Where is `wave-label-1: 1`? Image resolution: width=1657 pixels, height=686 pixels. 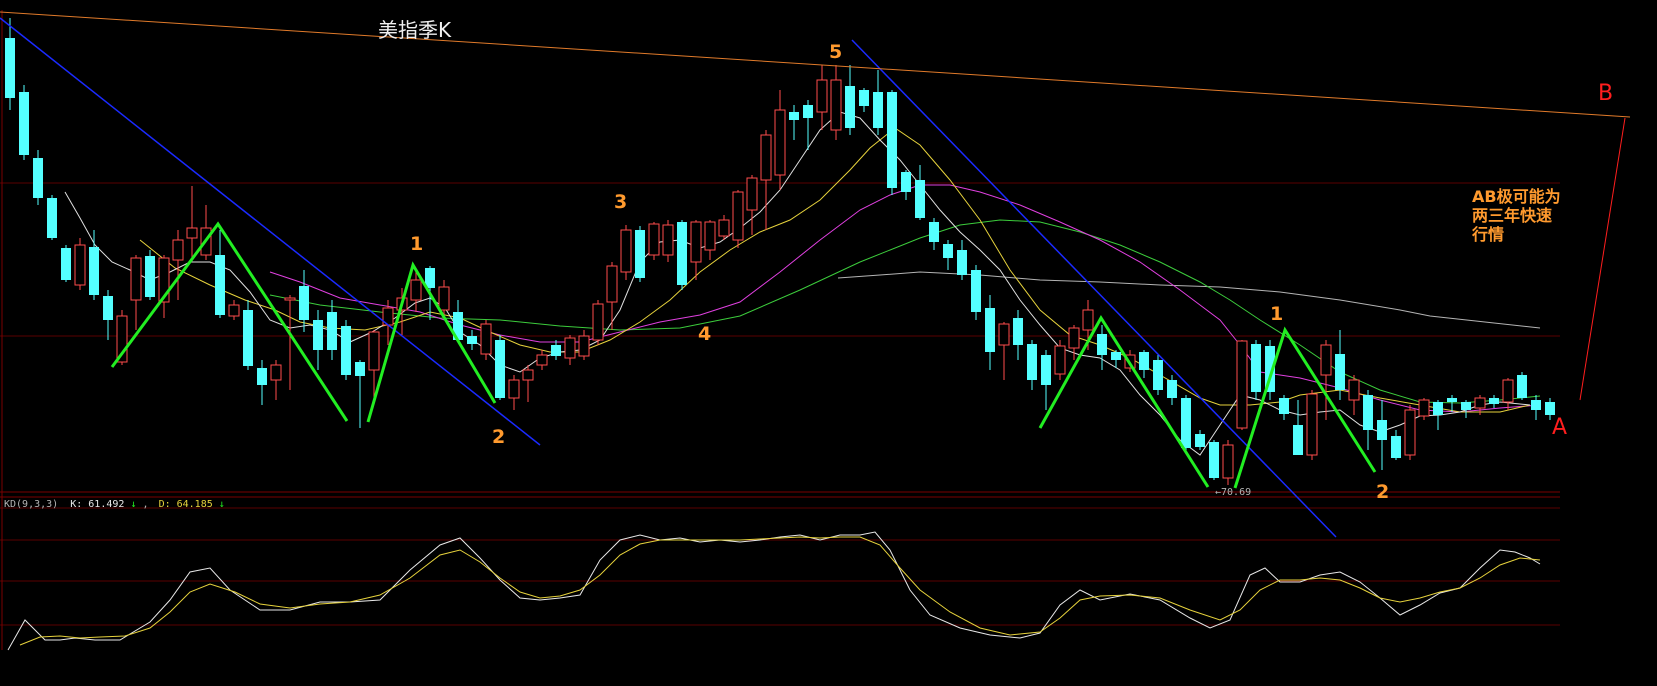
wave-label-1: 1 is located at coordinates (416, 244).